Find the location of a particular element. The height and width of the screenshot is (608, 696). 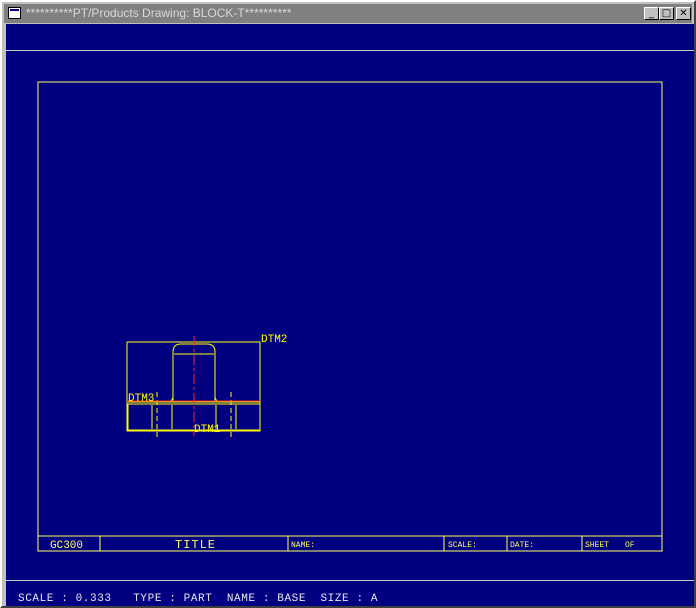

datum-dtm2-label: DTM2 is located at coordinates (274, 340).